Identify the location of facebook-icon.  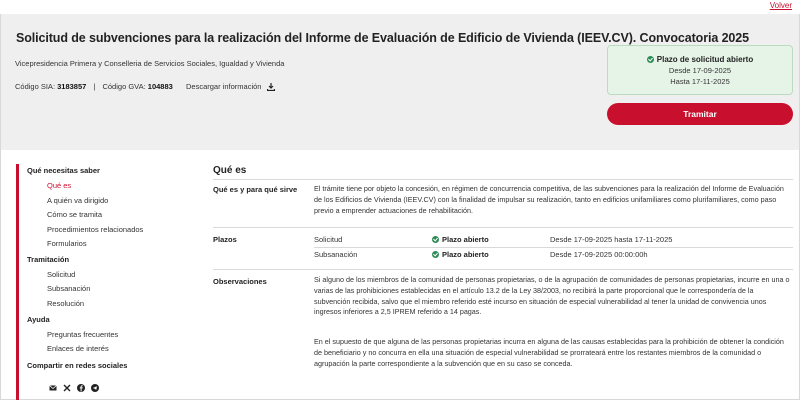
(81, 385).